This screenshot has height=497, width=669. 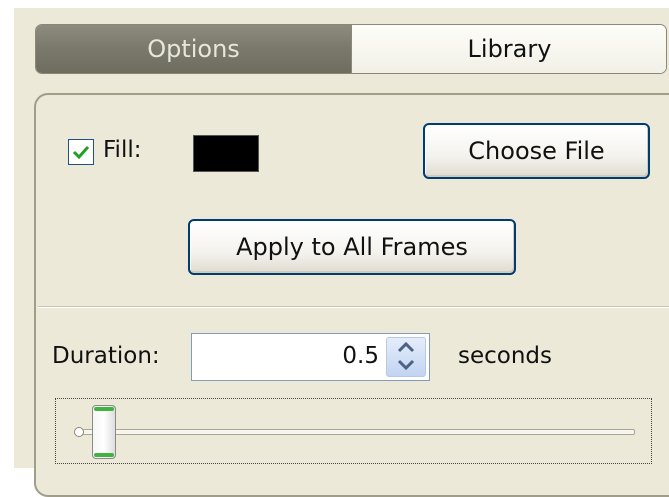 I want to click on slider-thumb, so click(x=103, y=432).